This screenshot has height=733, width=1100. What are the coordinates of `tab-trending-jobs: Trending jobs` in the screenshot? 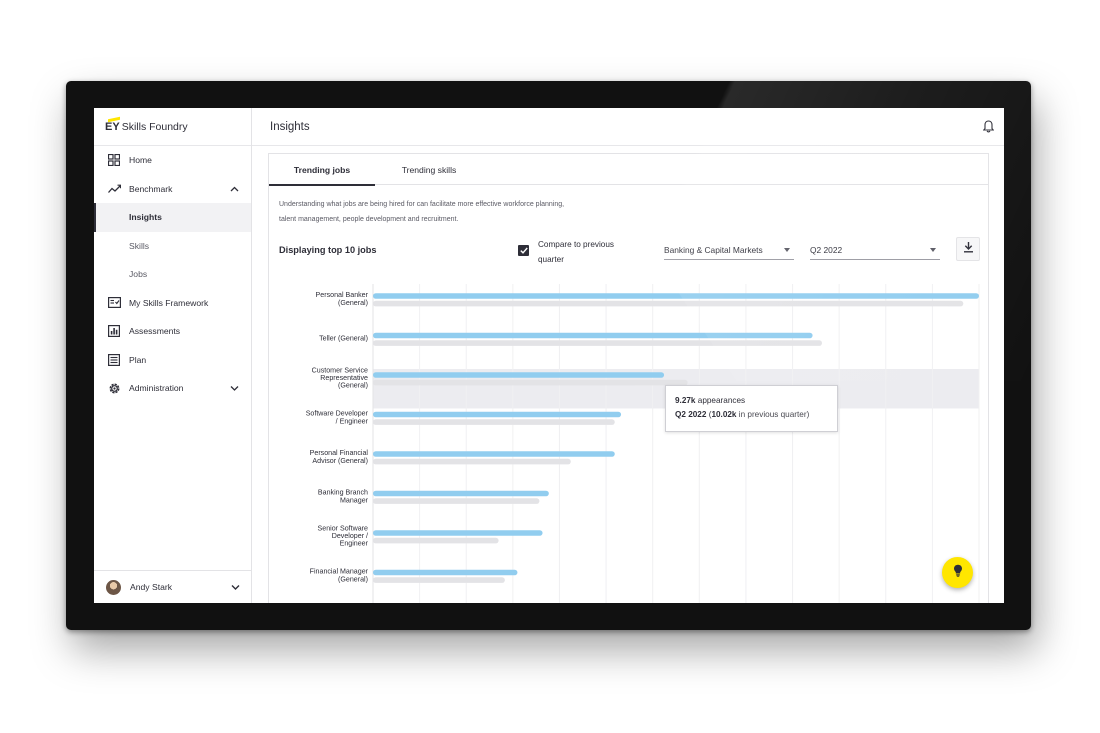 It's located at (322, 170).